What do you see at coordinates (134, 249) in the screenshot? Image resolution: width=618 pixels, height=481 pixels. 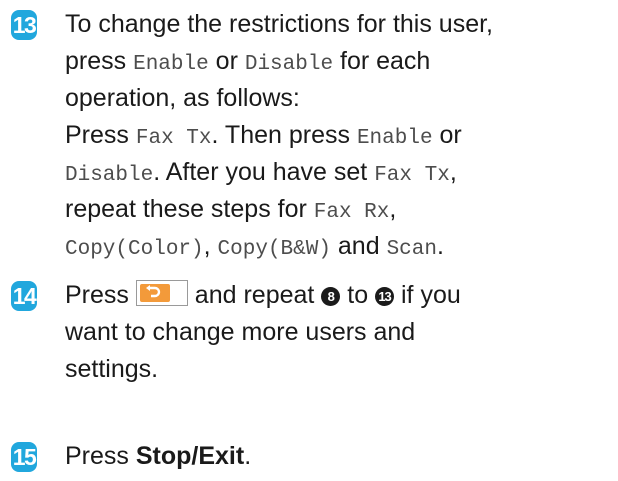 I see `ui-term: Copy(Color)` at bounding box center [134, 249].